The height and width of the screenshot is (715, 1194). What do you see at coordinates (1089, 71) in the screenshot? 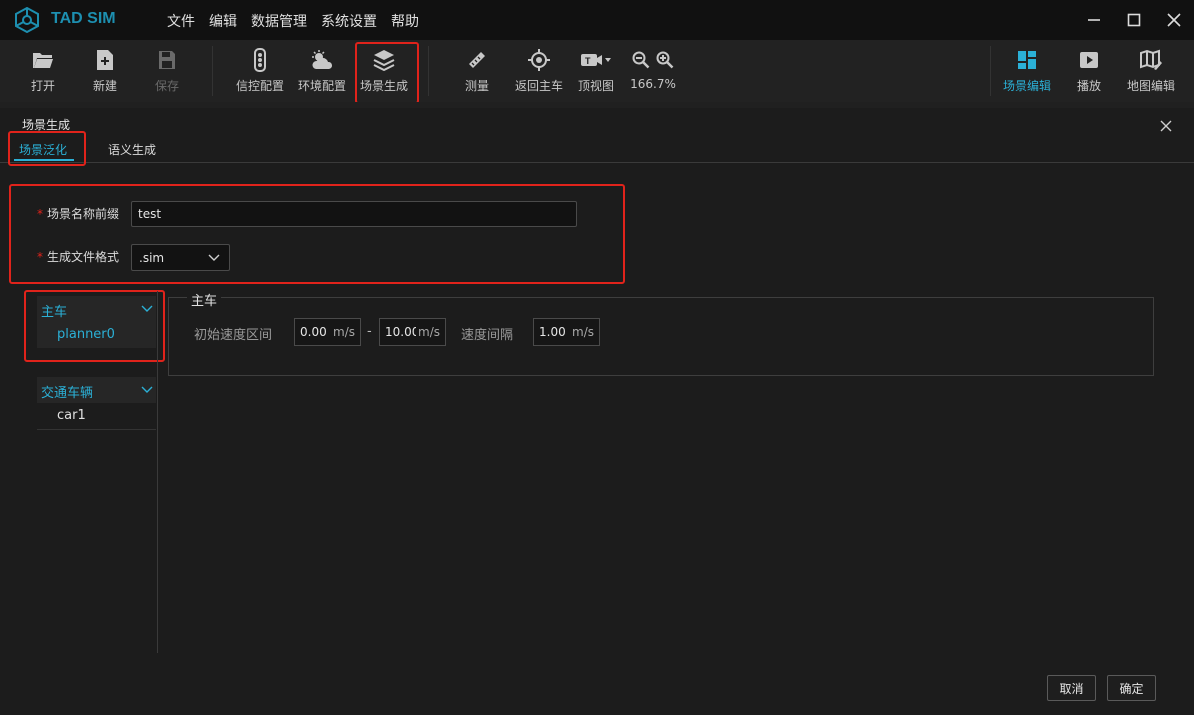
I see `play-button: 播放` at bounding box center [1089, 71].